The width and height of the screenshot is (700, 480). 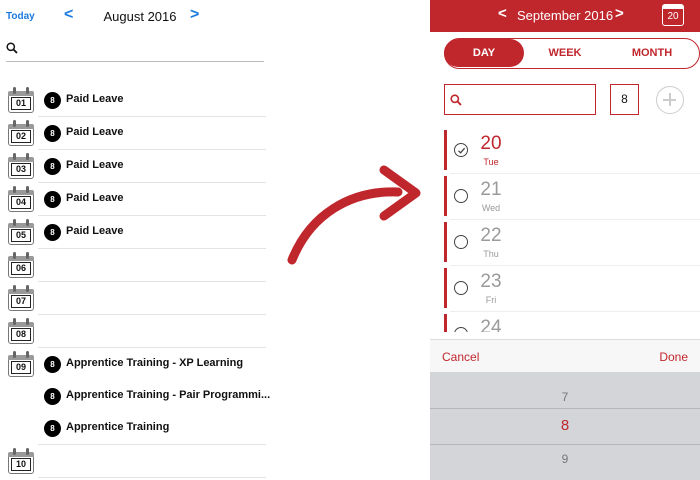 What do you see at coordinates (21, 301) in the screenshot?
I see `calendar-day-number: 07` at bounding box center [21, 301].